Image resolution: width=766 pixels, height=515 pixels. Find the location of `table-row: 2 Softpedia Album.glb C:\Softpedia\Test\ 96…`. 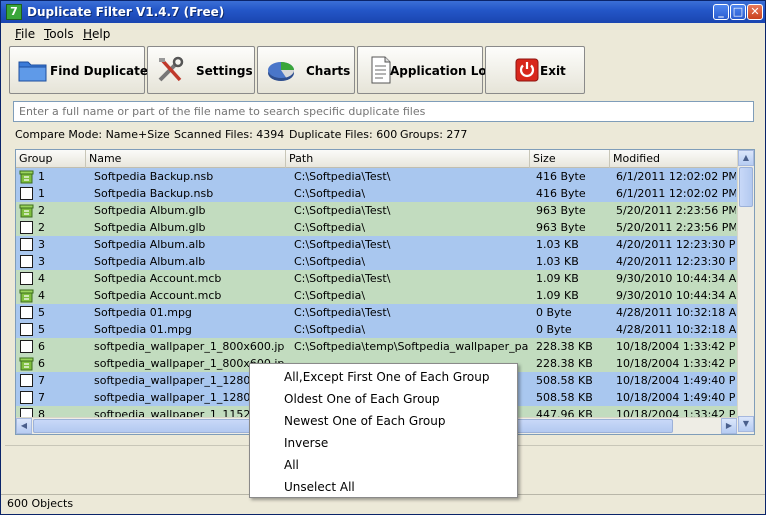

table-row: 2 Softpedia Album.glb C:\Softpedia\Test\ 96… is located at coordinates (377, 210).